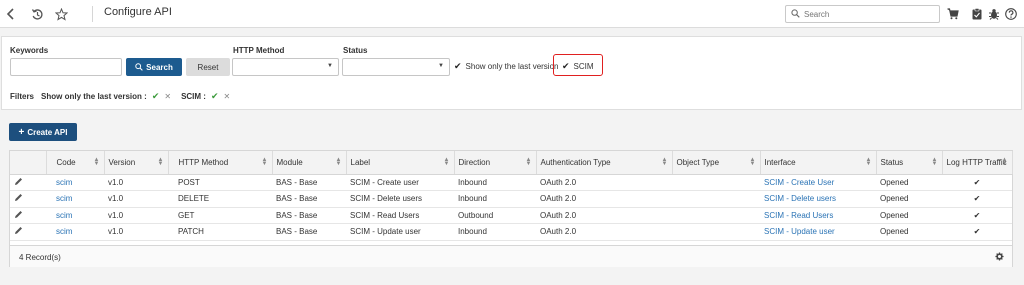 The width and height of the screenshot is (1024, 285). What do you see at coordinates (136, 163) in the screenshot?
I see `column-header-version: Version ▲ ▼` at bounding box center [136, 163].